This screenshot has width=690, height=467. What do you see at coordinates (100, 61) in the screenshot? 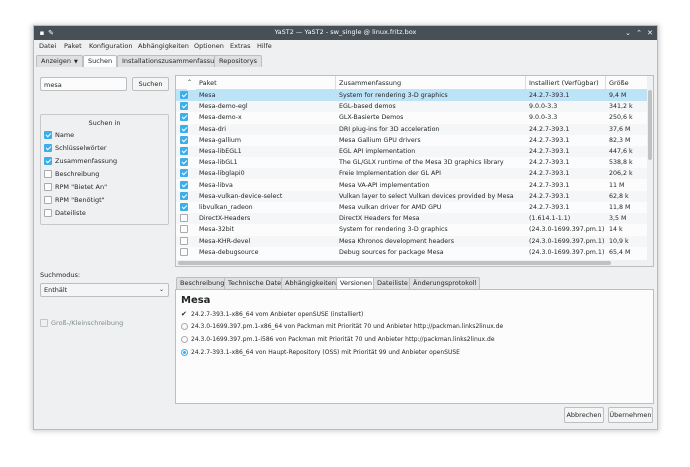
I see `tab-suchen: Suchen` at bounding box center [100, 61].